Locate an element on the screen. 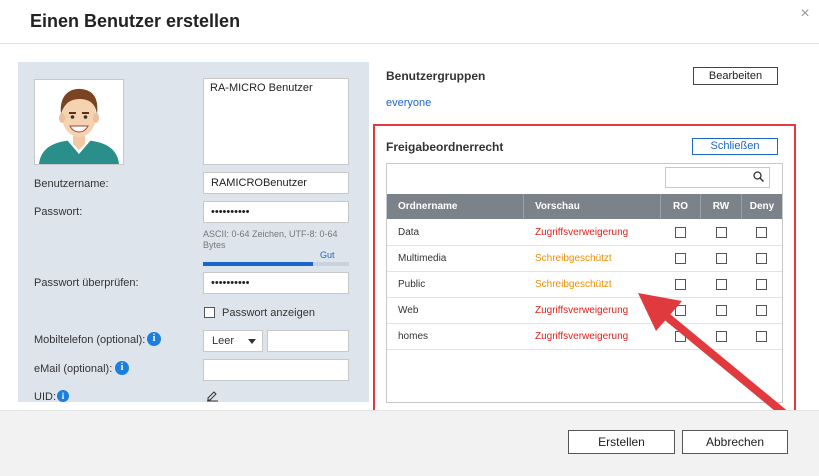 This screenshot has height=476, width=819. avatar is located at coordinates (79, 122).